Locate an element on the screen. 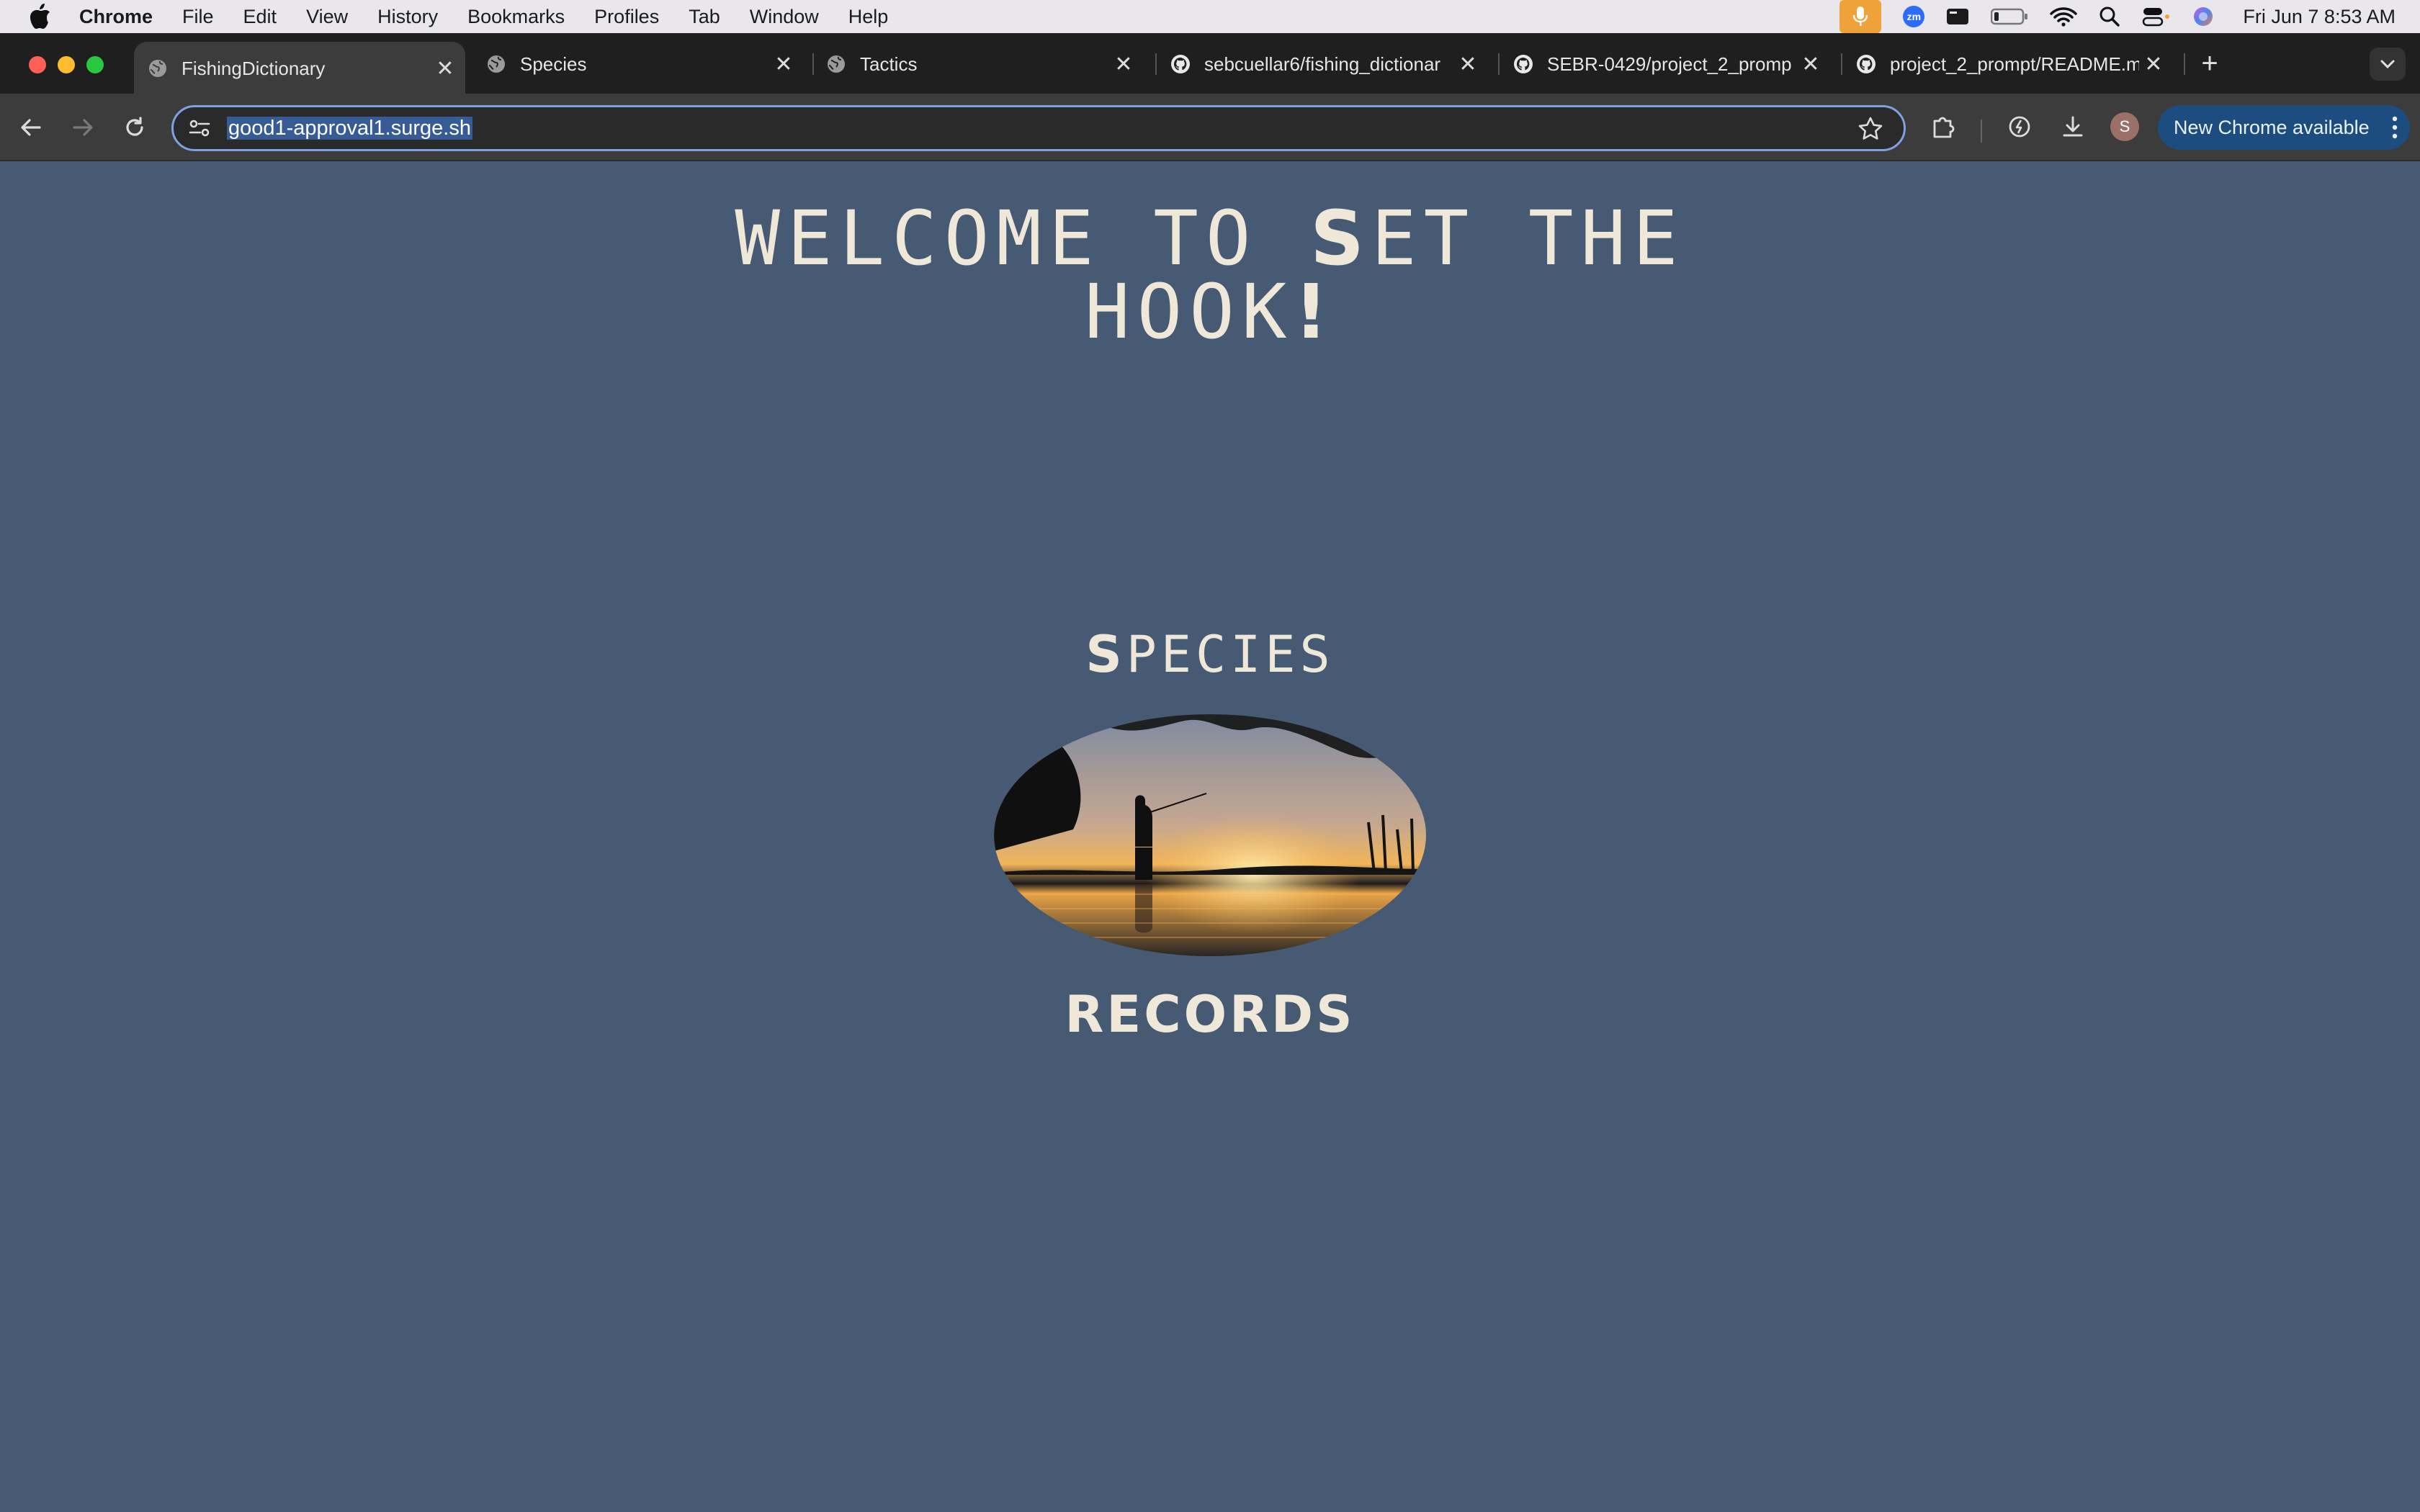 The width and height of the screenshot is (2420, 1512). forward-button is located at coordinates (83, 127).